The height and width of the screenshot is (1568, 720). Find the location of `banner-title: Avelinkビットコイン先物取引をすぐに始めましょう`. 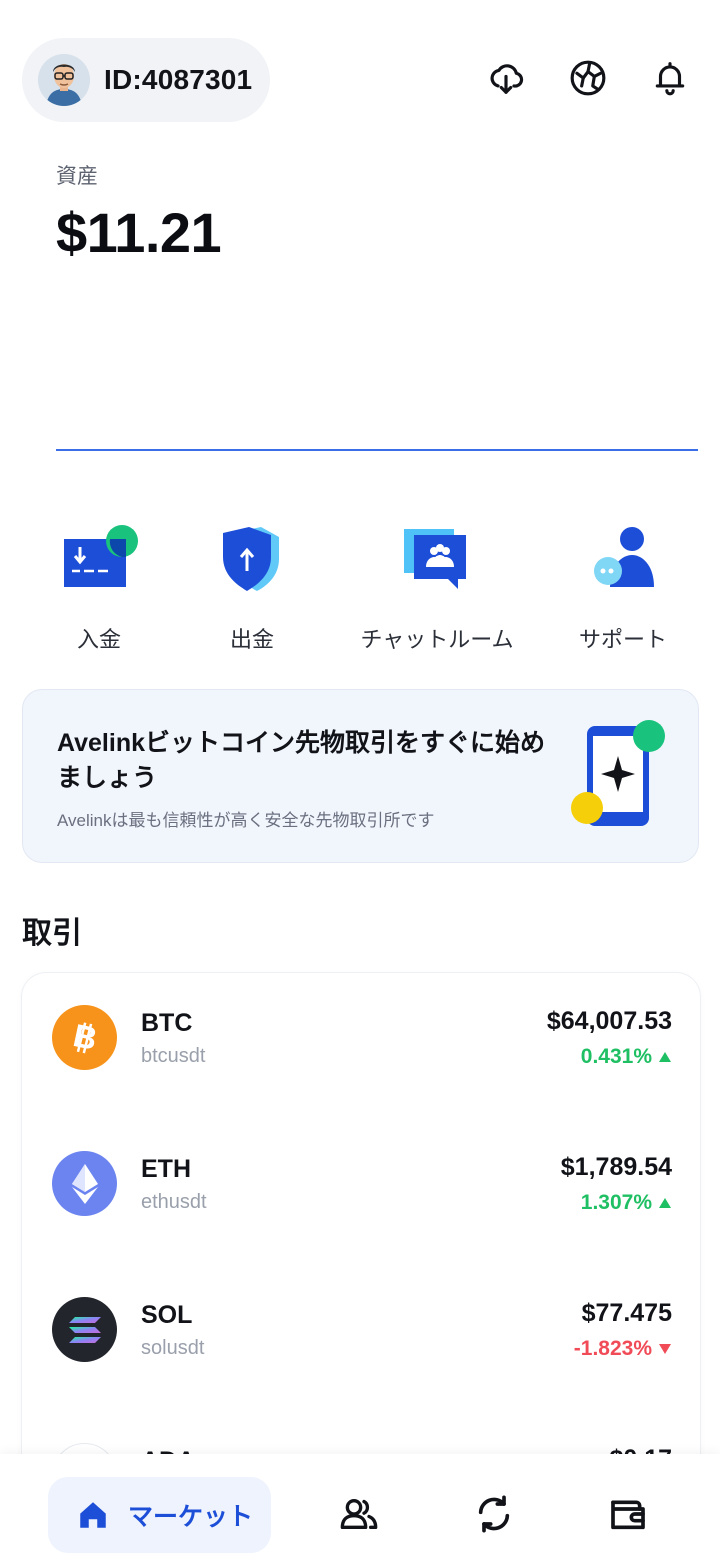

banner-title: Avelinkビットコイン先物取引をすぐに始めましょう is located at coordinates (301, 760).